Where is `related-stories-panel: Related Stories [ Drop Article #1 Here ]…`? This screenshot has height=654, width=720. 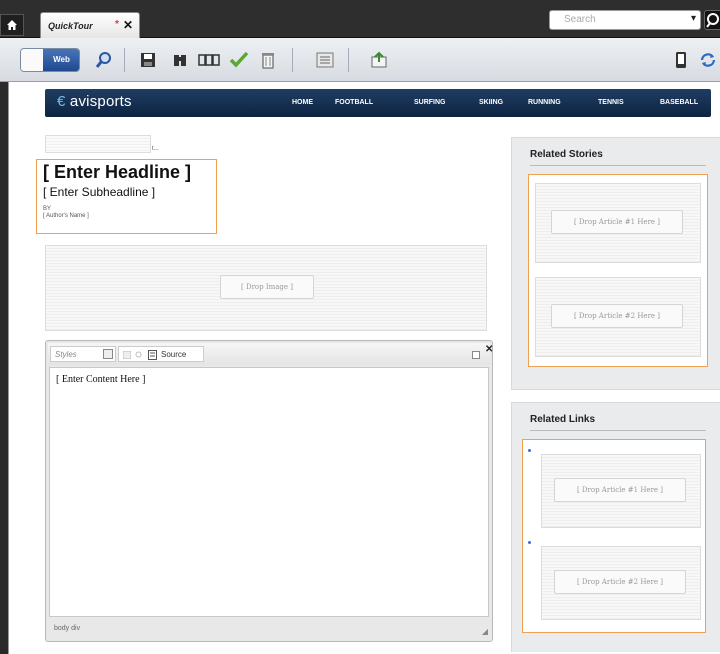
related-stories-panel: Related Stories [ Drop Article #1 Here ]… is located at coordinates (615, 263).